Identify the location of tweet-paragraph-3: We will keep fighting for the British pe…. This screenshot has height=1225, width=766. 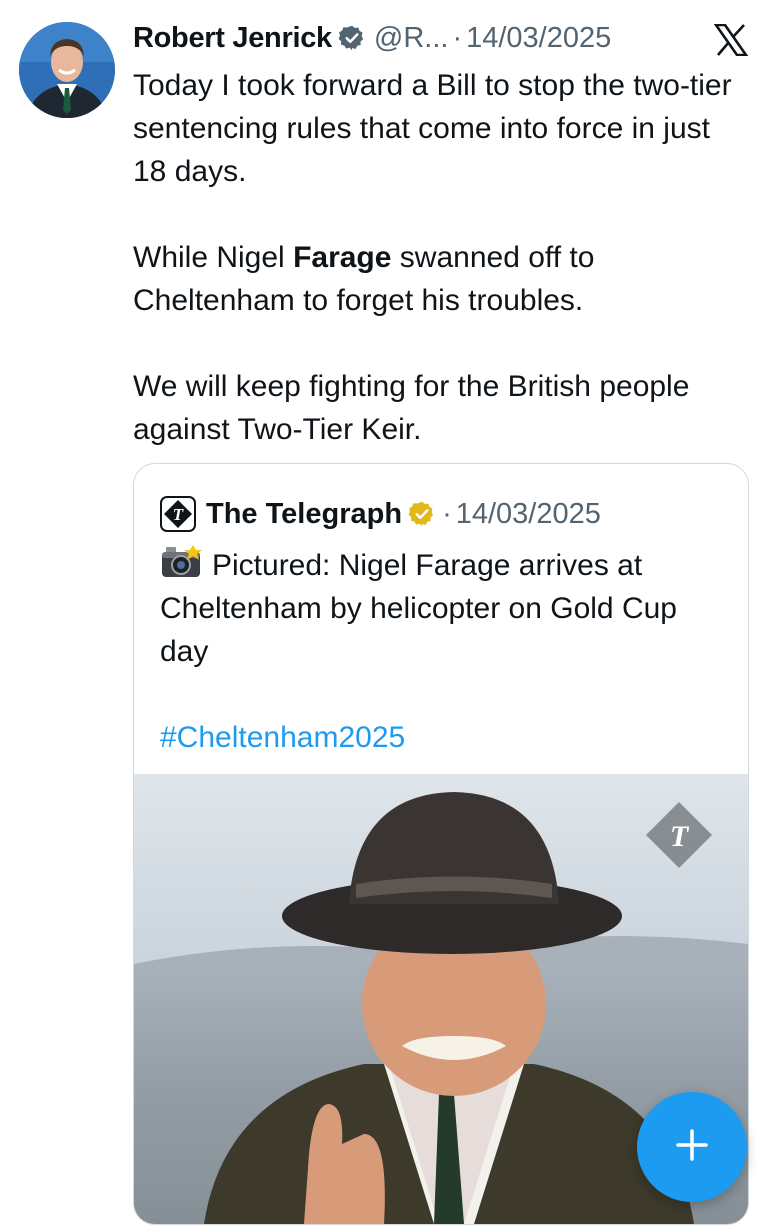
(411, 408).